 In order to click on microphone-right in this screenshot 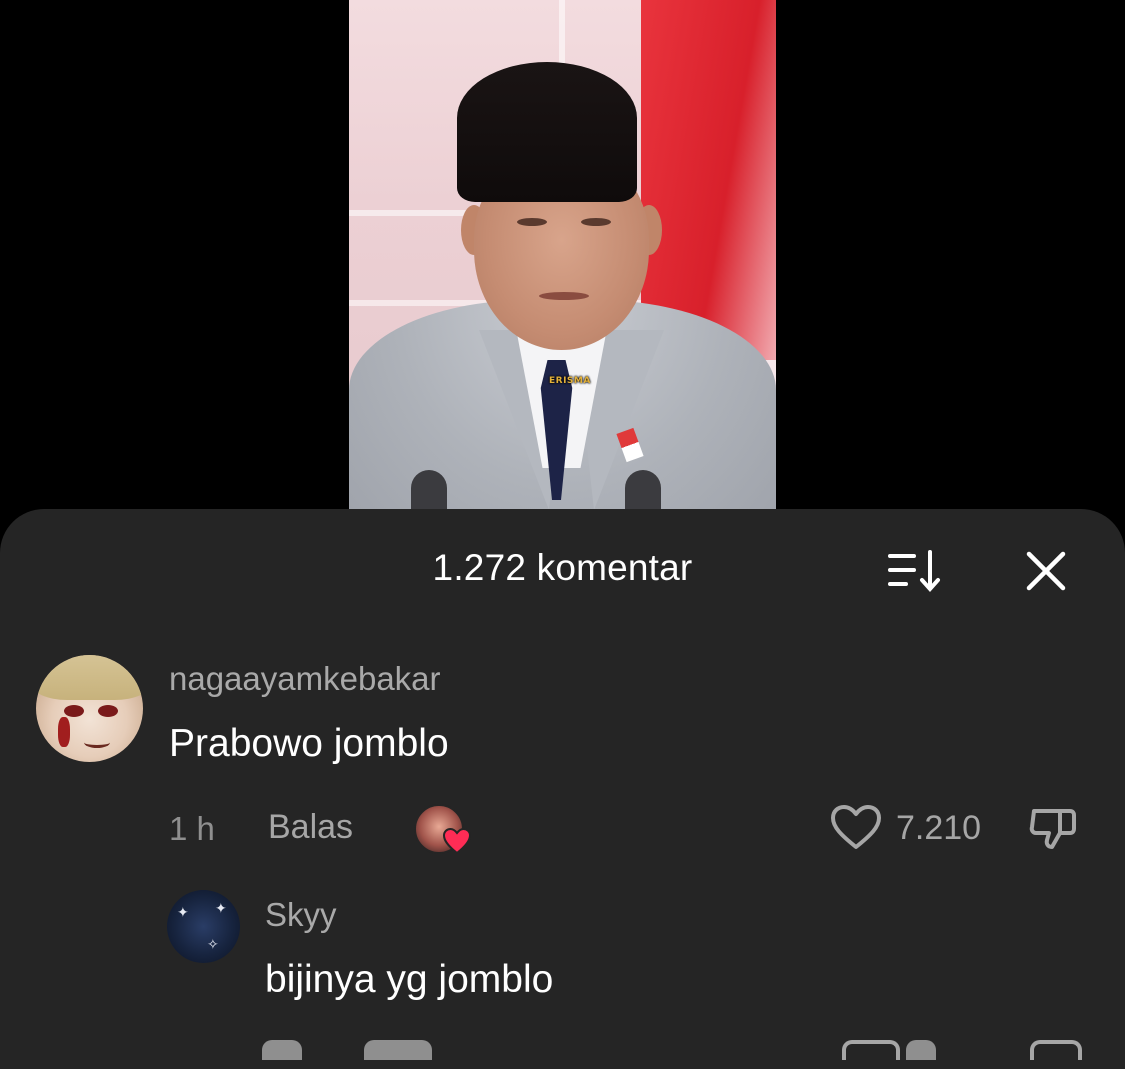, I will do `click(643, 490)`.